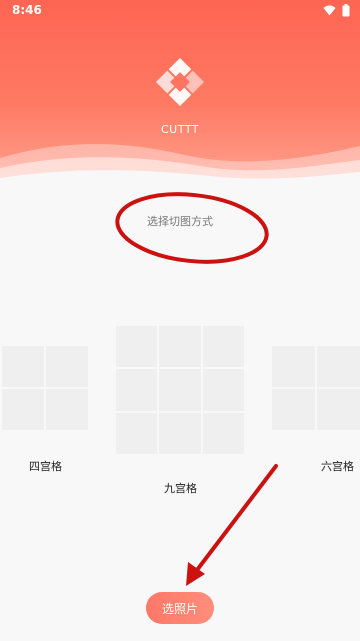 This screenshot has height=641, width=360. I want to click on nine-grid-label: 九宫格, so click(180, 488).